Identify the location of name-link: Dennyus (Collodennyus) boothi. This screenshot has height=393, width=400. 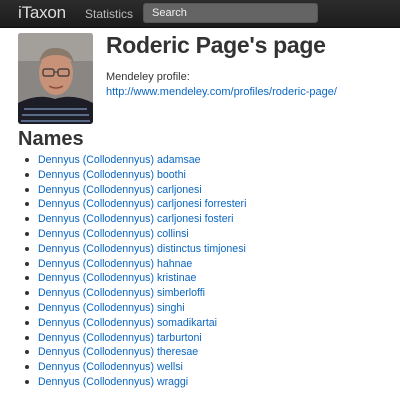
(112, 175).